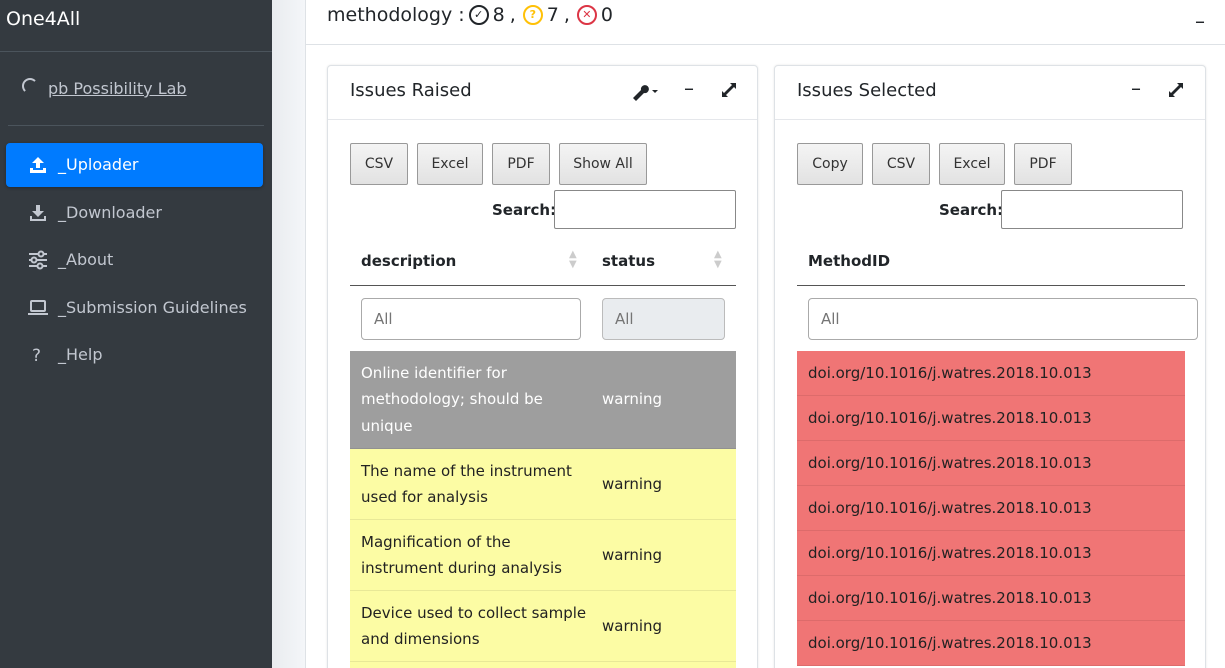  Describe the element at coordinates (136, 26) in the screenshot. I see `brand-title: One4All` at that location.